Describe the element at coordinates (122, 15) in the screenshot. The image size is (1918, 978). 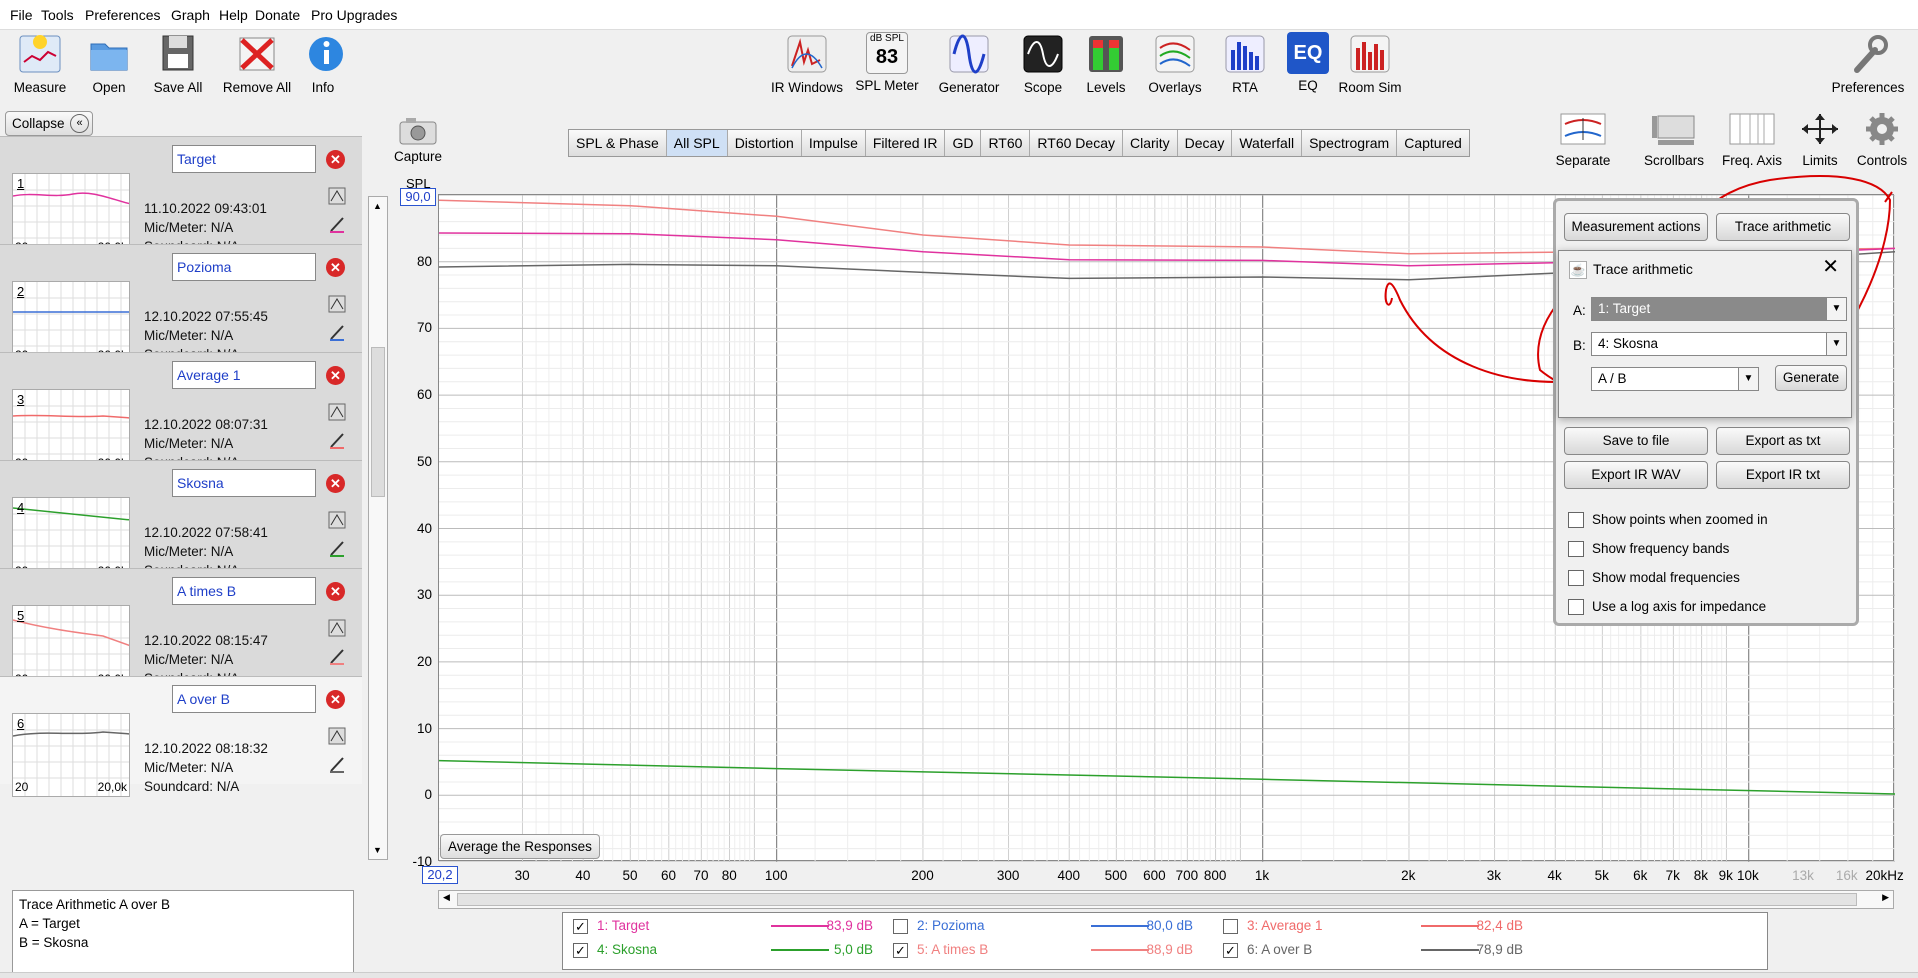
I see `menu-preferences: Preferences` at that location.